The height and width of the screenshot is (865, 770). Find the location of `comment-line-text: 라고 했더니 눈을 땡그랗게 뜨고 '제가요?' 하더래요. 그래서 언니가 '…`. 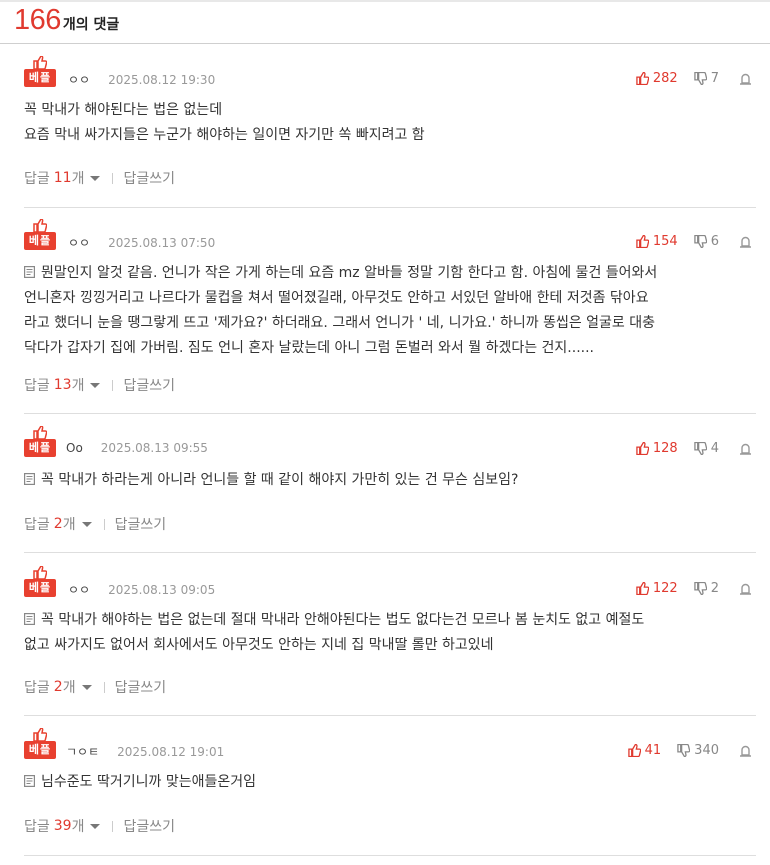

comment-line-text: 라고 했더니 눈을 땡그랗게 뜨고 '제가요?' 하더래요. 그래서 언니가 '… is located at coordinates (340, 323).